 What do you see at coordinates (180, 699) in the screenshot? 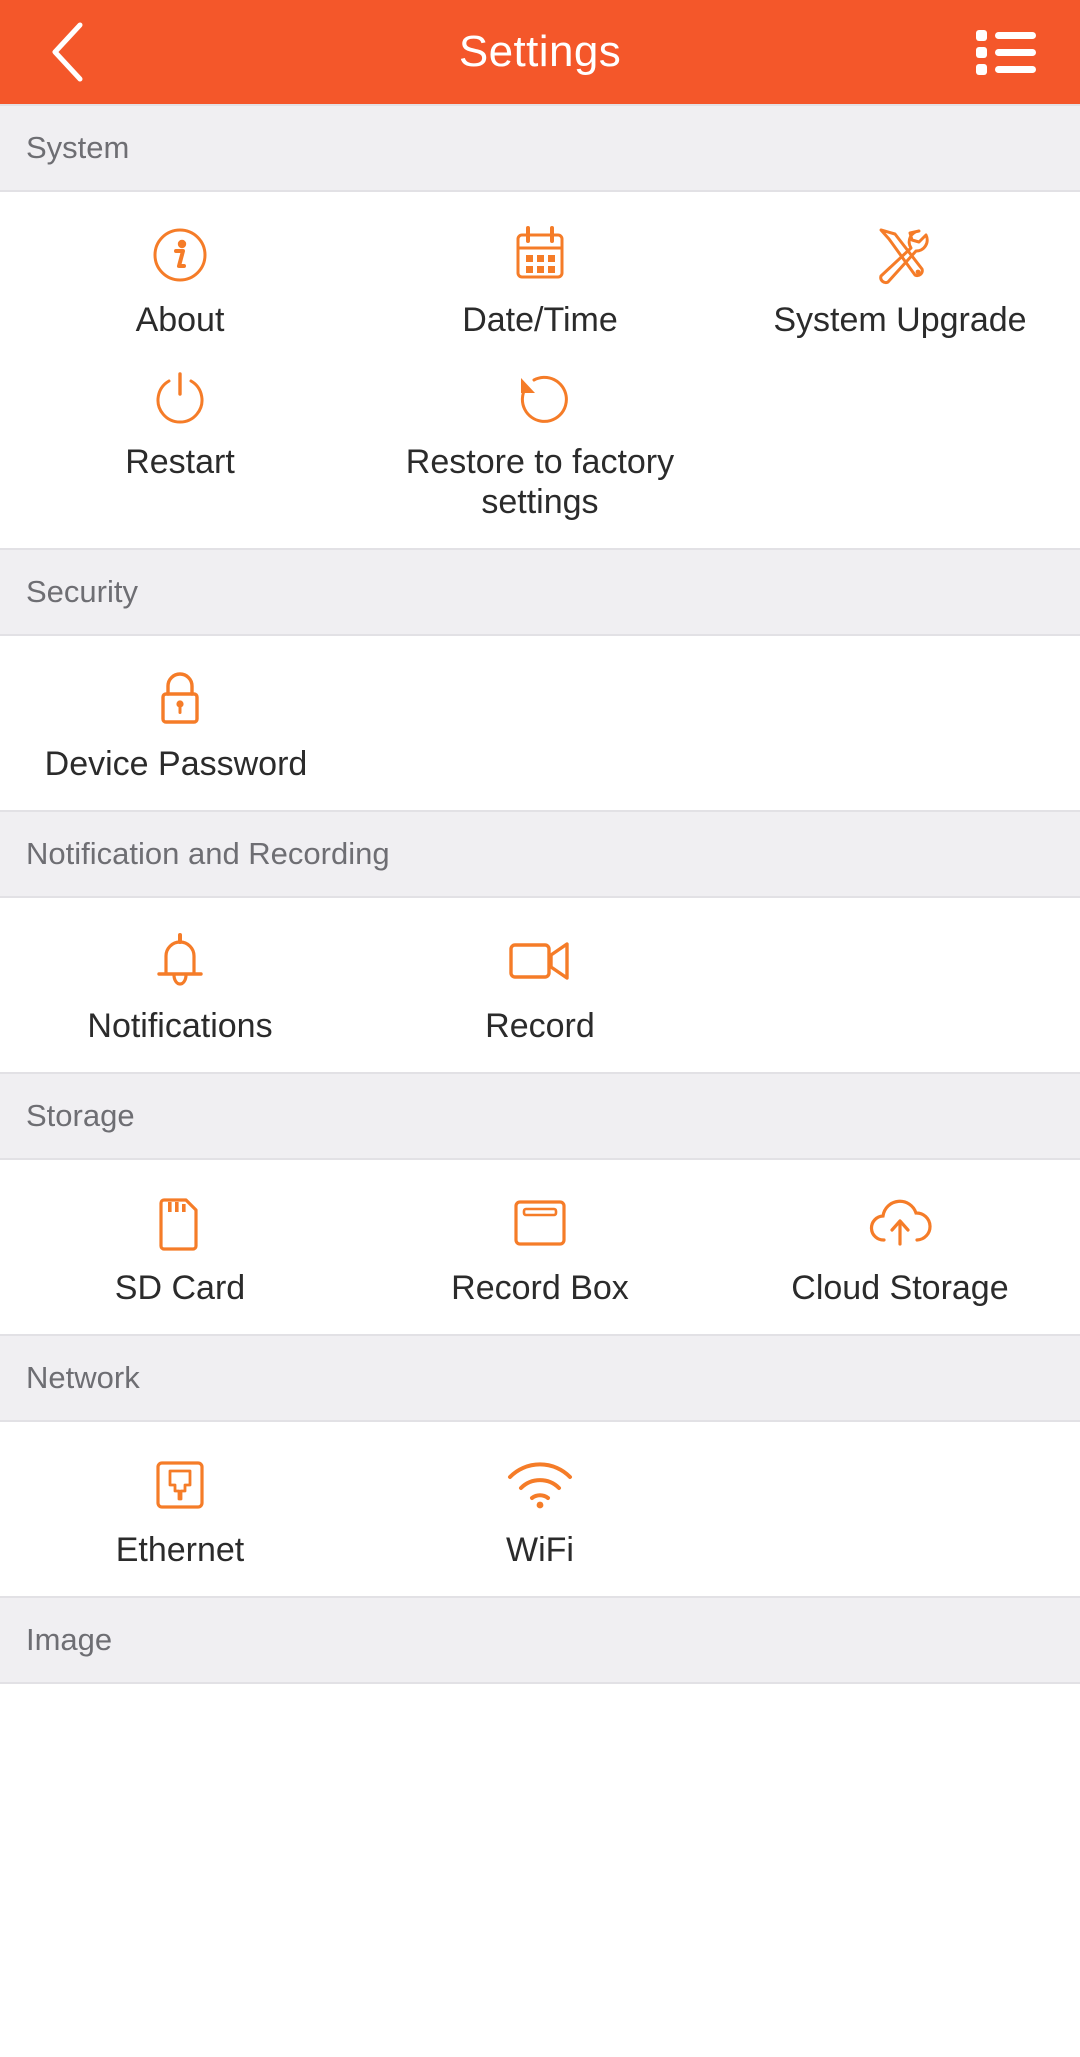
I see `lock-icon` at bounding box center [180, 699].